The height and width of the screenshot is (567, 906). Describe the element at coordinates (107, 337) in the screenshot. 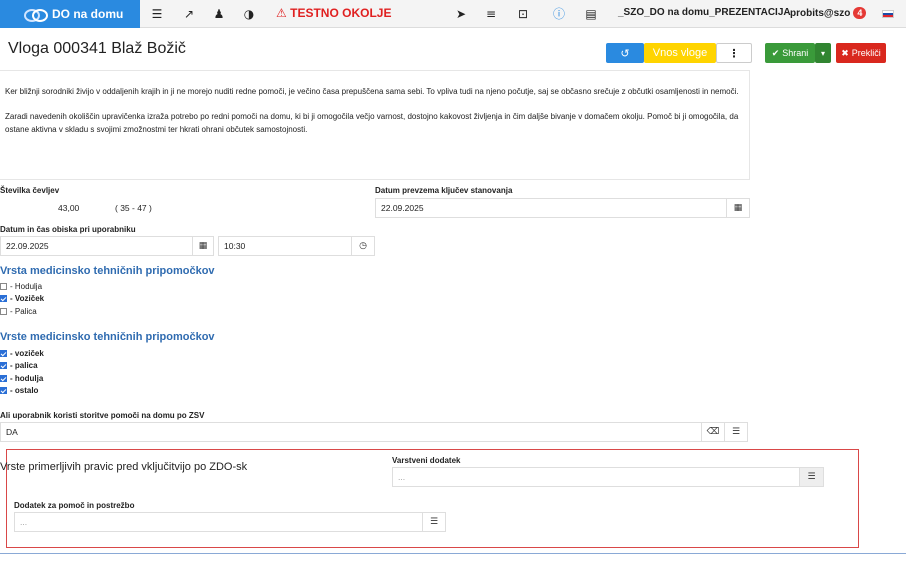

I see `section-title-2: Vrste medicinsko tehničnih pripomočkov` at that location.